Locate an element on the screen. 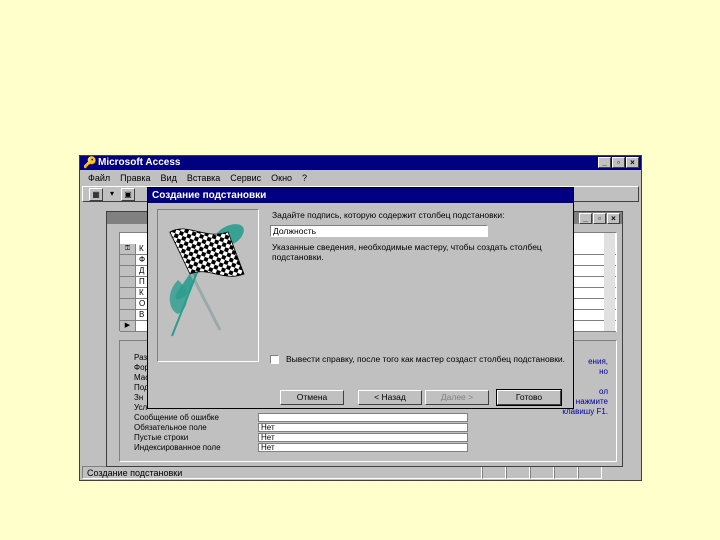  next-button: Далее > is located at coordinates (457, 397).